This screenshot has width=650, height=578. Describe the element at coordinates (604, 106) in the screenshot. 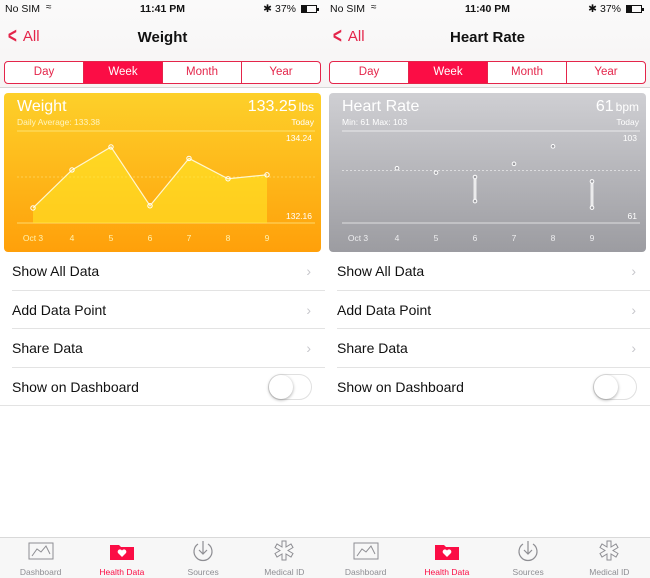

I see `value-number: 61` at that location.